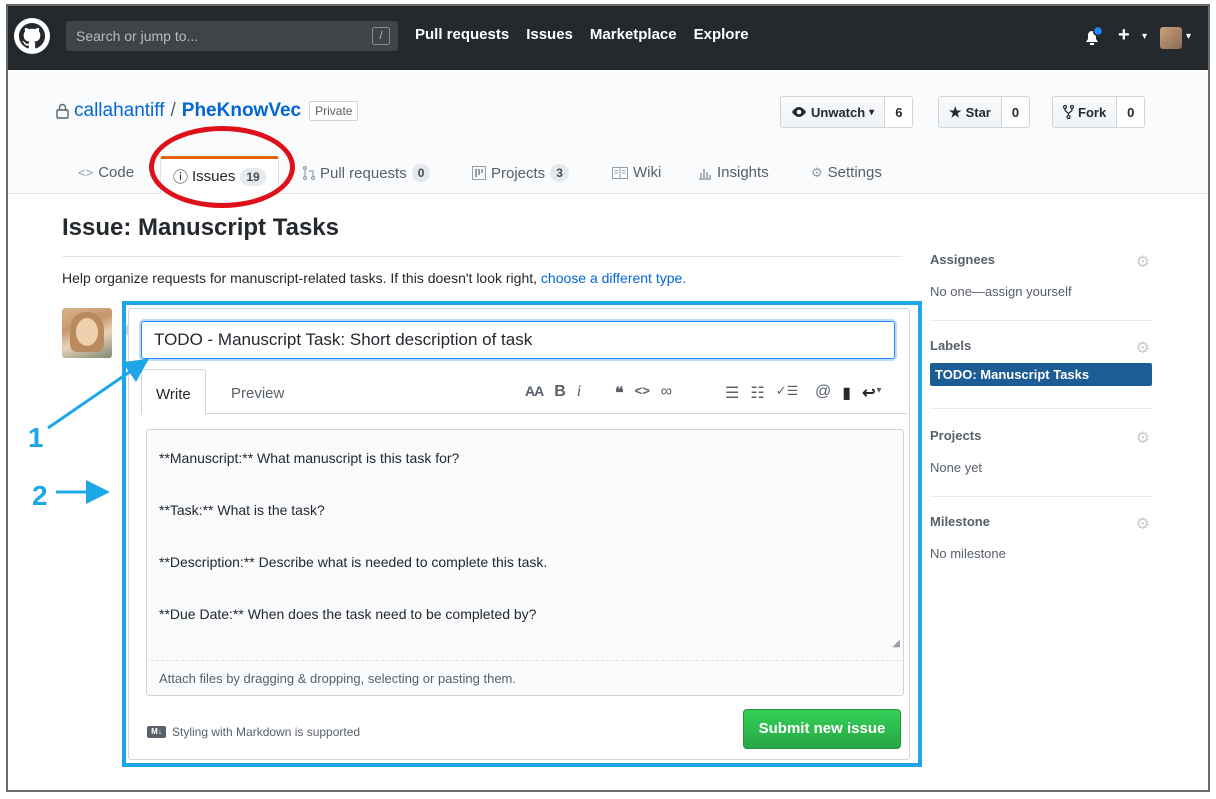  I want to click on annotation-number-2: 2, so click(40, 495).